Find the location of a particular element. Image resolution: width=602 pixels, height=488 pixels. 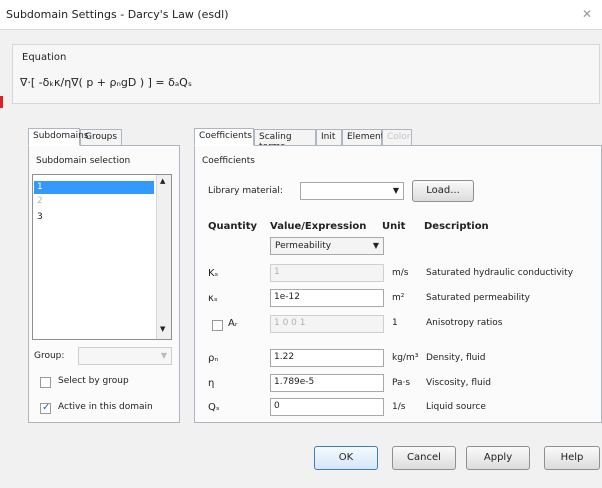

unit-ar: 1 is located at coordinates (395, 323).